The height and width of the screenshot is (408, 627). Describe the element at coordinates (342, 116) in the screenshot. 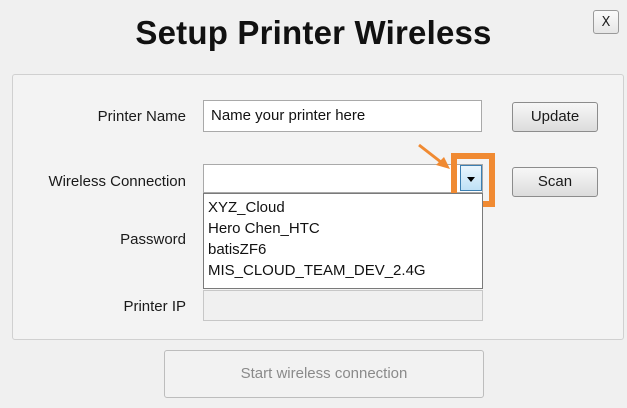

I see `printer-name-input: Name your printer here` at that location.